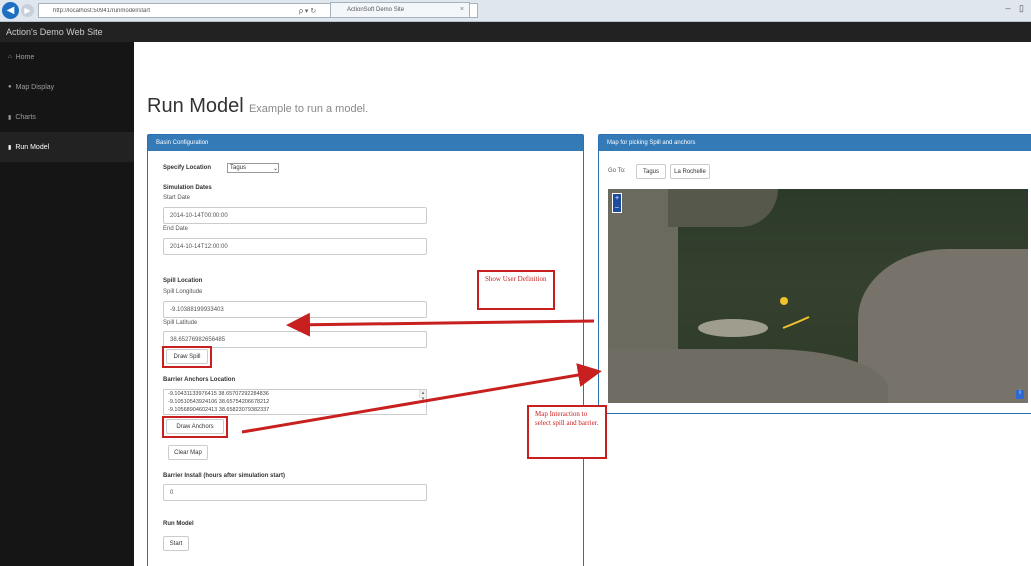 This screenshot has width=1031, height=566. Describe the element at coordinates (195, 427) in the screenshot. I see `draw-anchors-highlight` at that location.